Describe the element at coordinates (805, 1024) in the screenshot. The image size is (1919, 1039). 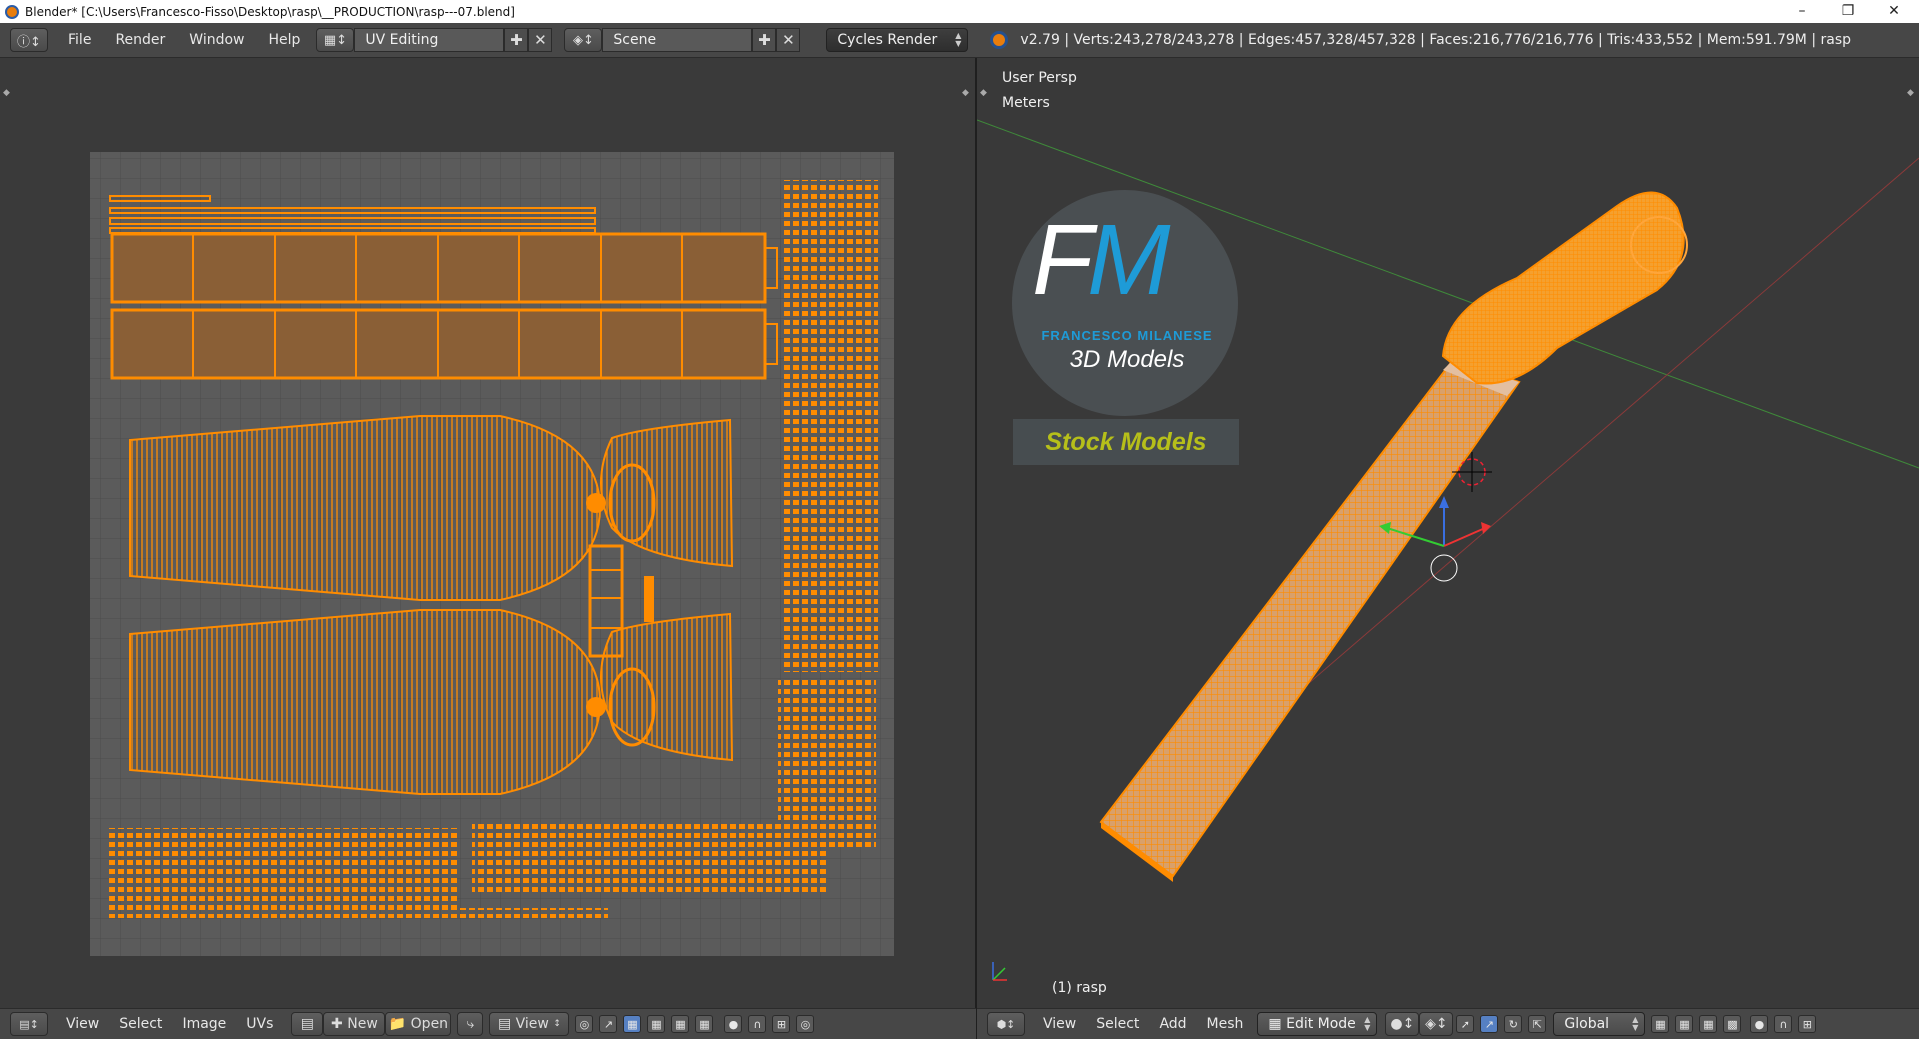
I see `uv-sync-icon: ◎` at that location.